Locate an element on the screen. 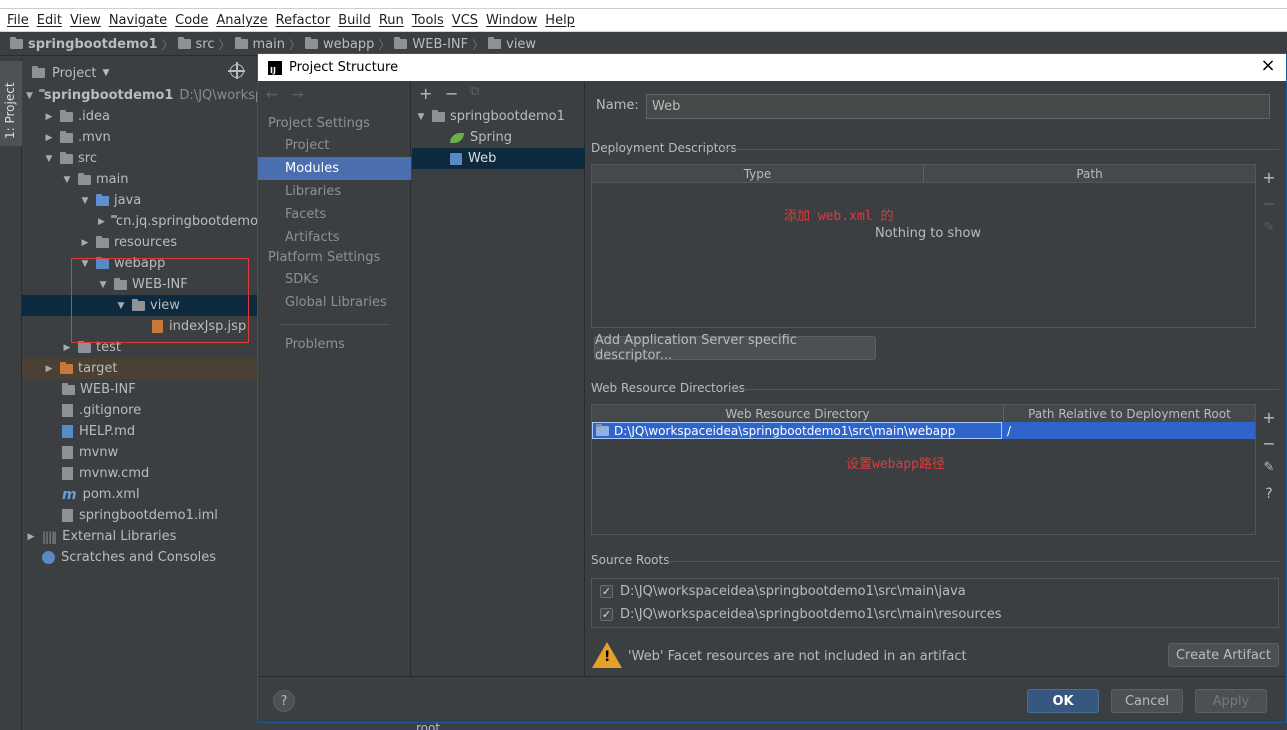  tree-item-root: ▼ springbootdemo1 D:\JQ\workspa is located at coordinates (142, 95).